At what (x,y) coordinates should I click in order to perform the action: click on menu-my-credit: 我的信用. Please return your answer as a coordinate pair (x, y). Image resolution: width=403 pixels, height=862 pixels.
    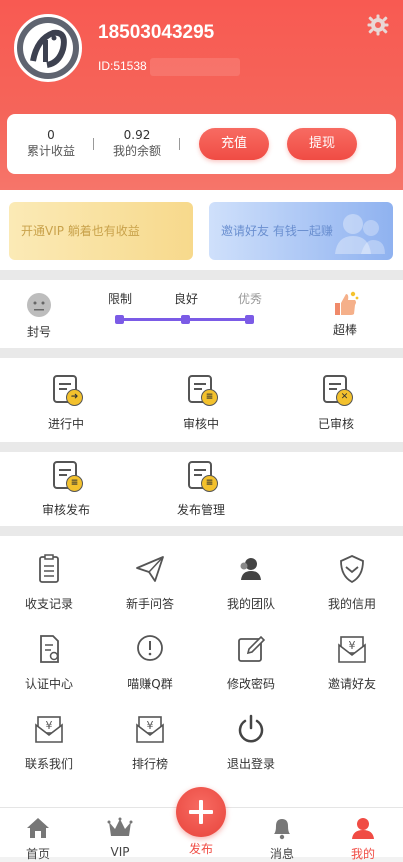
    Looking at the image, I should click on (352, 582).